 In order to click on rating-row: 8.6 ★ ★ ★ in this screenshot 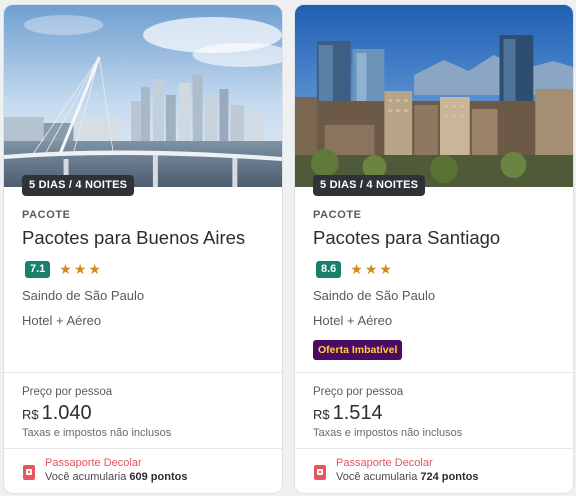, I will do `click(354, 269)`.